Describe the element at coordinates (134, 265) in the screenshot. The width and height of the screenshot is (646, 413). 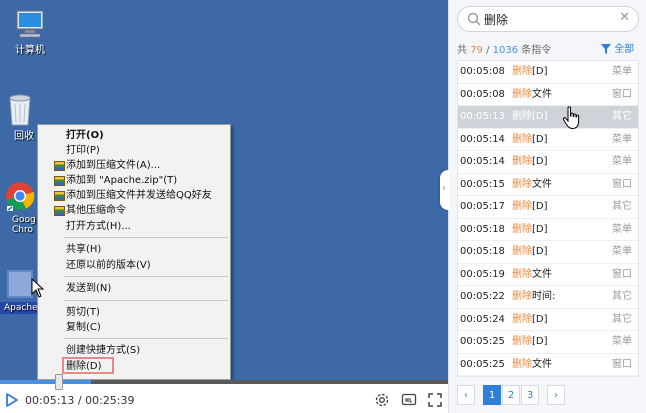
I see `menu-item-restore-previous: 还原以前的版本(V)` at that location.